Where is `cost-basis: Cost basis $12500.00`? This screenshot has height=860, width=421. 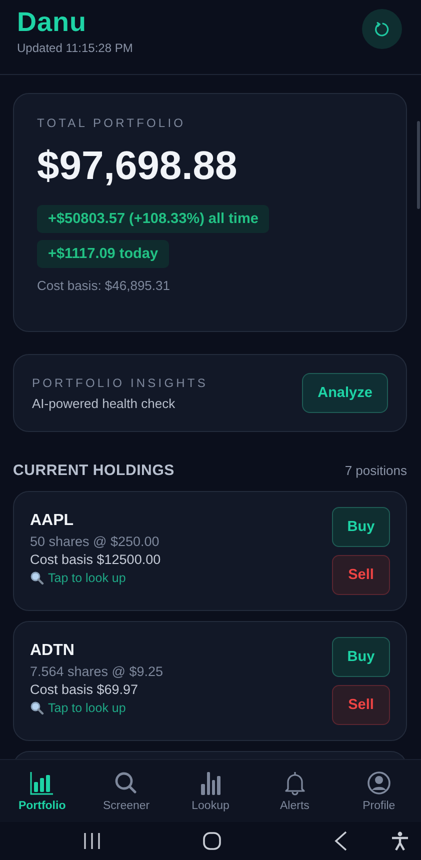 cost-basis: Cost basis $12500.00 is located at coordinates (95, 559).